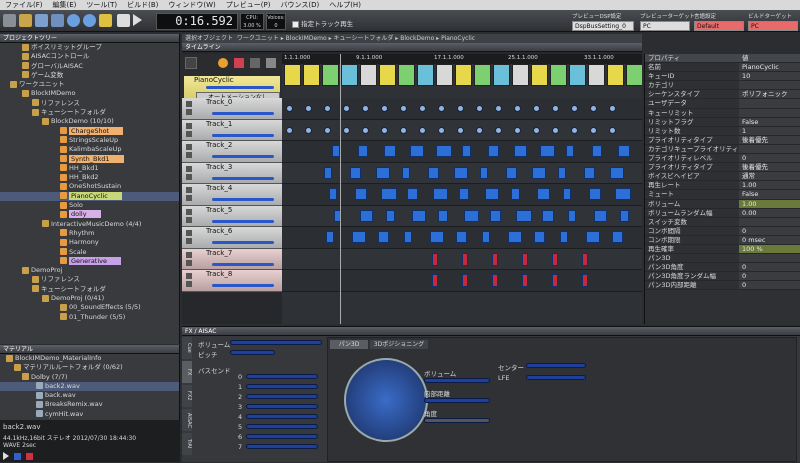  I want to click on tree-item: BlockIMDemo, so click(89, 93).